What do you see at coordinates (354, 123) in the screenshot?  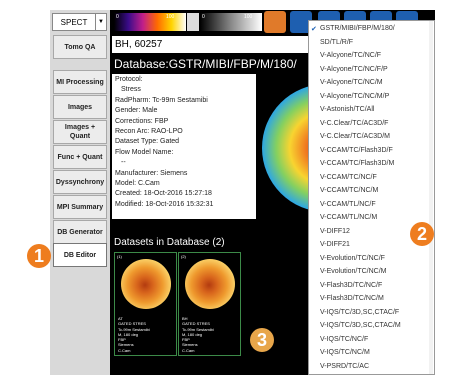 I see `menu-item: V-C.Clear/TC/AC3D/F` at bounding box center [354, 123].